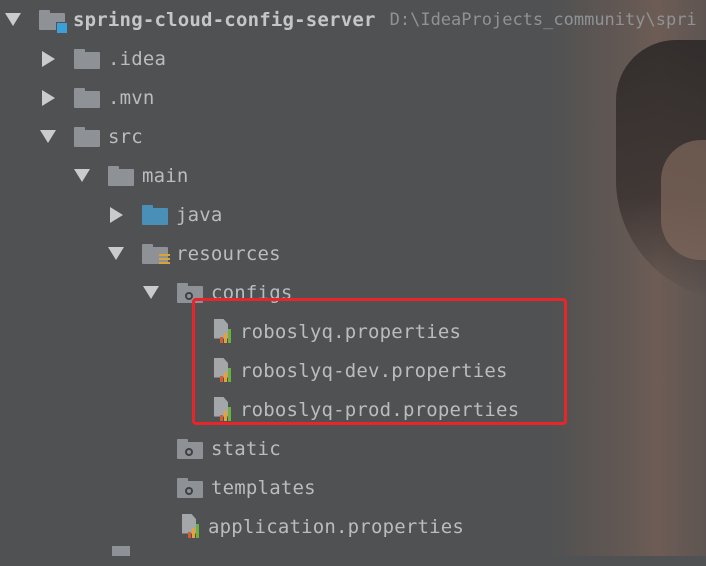 The image size is (706, 566). Describe the element at coordinates (353, 448) in the screenshot. I see `tree-row-static: static` at that location.